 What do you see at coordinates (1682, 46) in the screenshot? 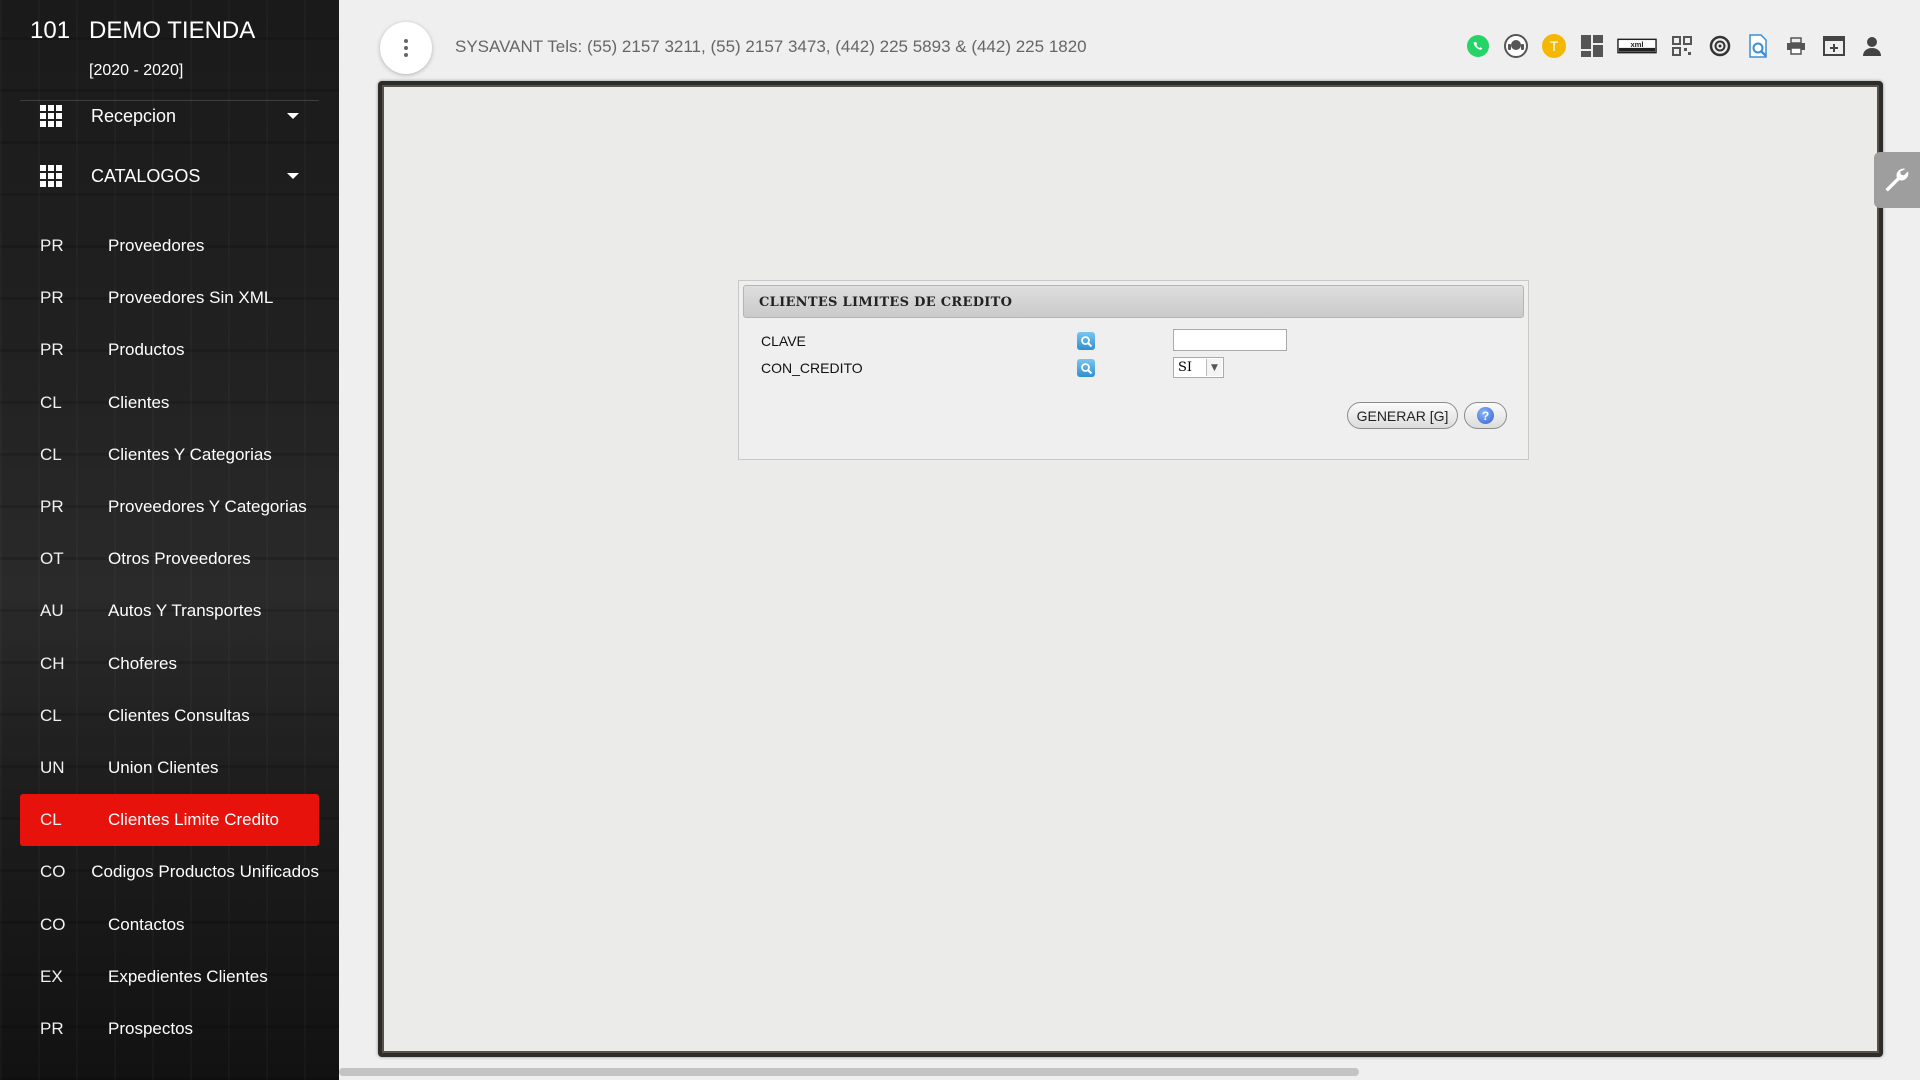
I see `qr-code-icon` at bounding box center [1682, 46].